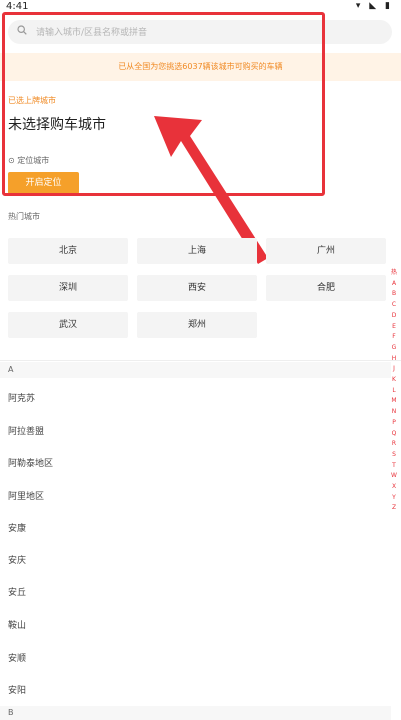  Describe the element at coordinates (21, 397) in the screenshot. I see `city-list-item: 阿克苏` at that location.